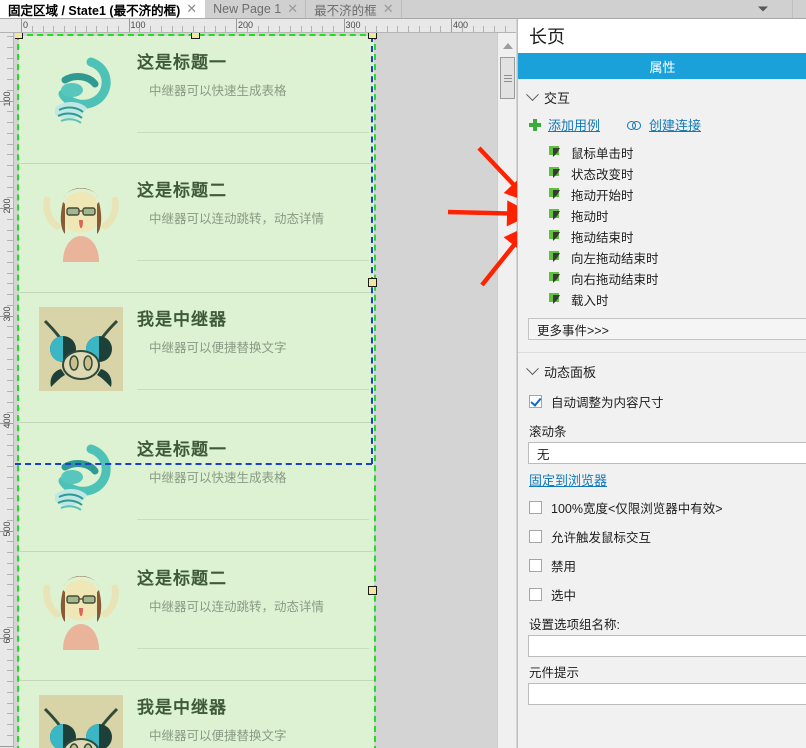 The image size is (806, 748). I want to click on ruler-label-v: 600, so click(7, 636).